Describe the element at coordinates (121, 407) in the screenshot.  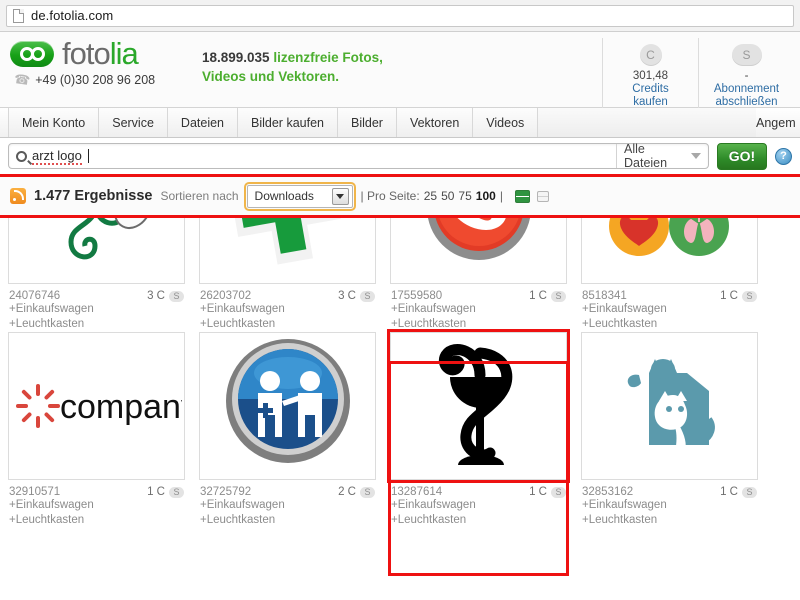
I see `svg-text: company` at that location.